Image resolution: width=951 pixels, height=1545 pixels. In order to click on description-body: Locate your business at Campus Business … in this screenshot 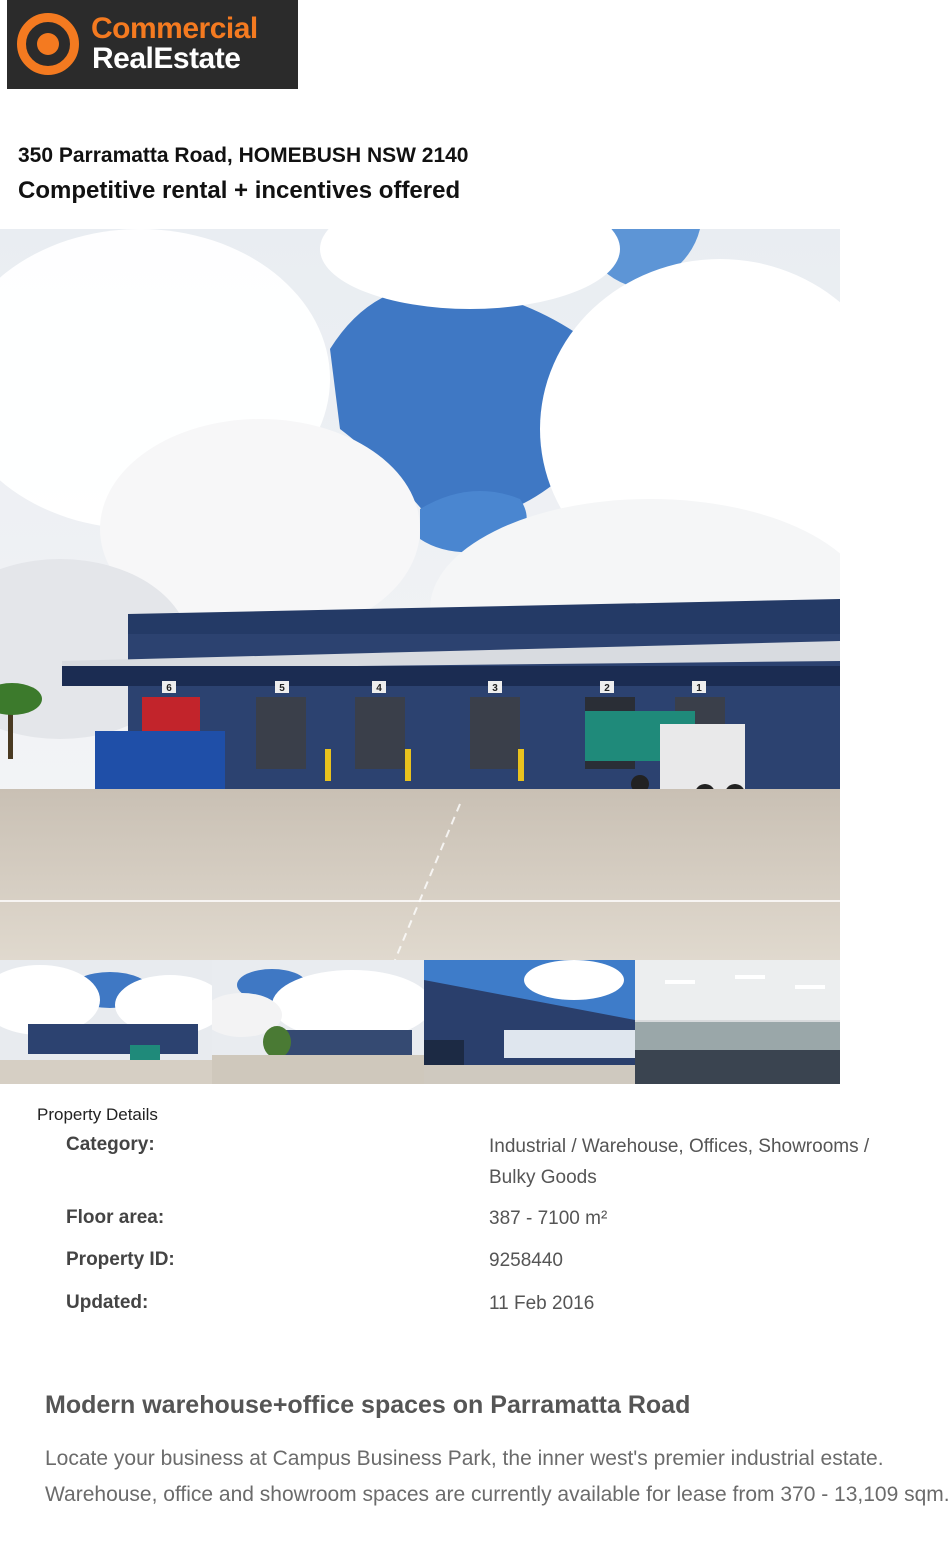, I will do `click(497, 1476)`.